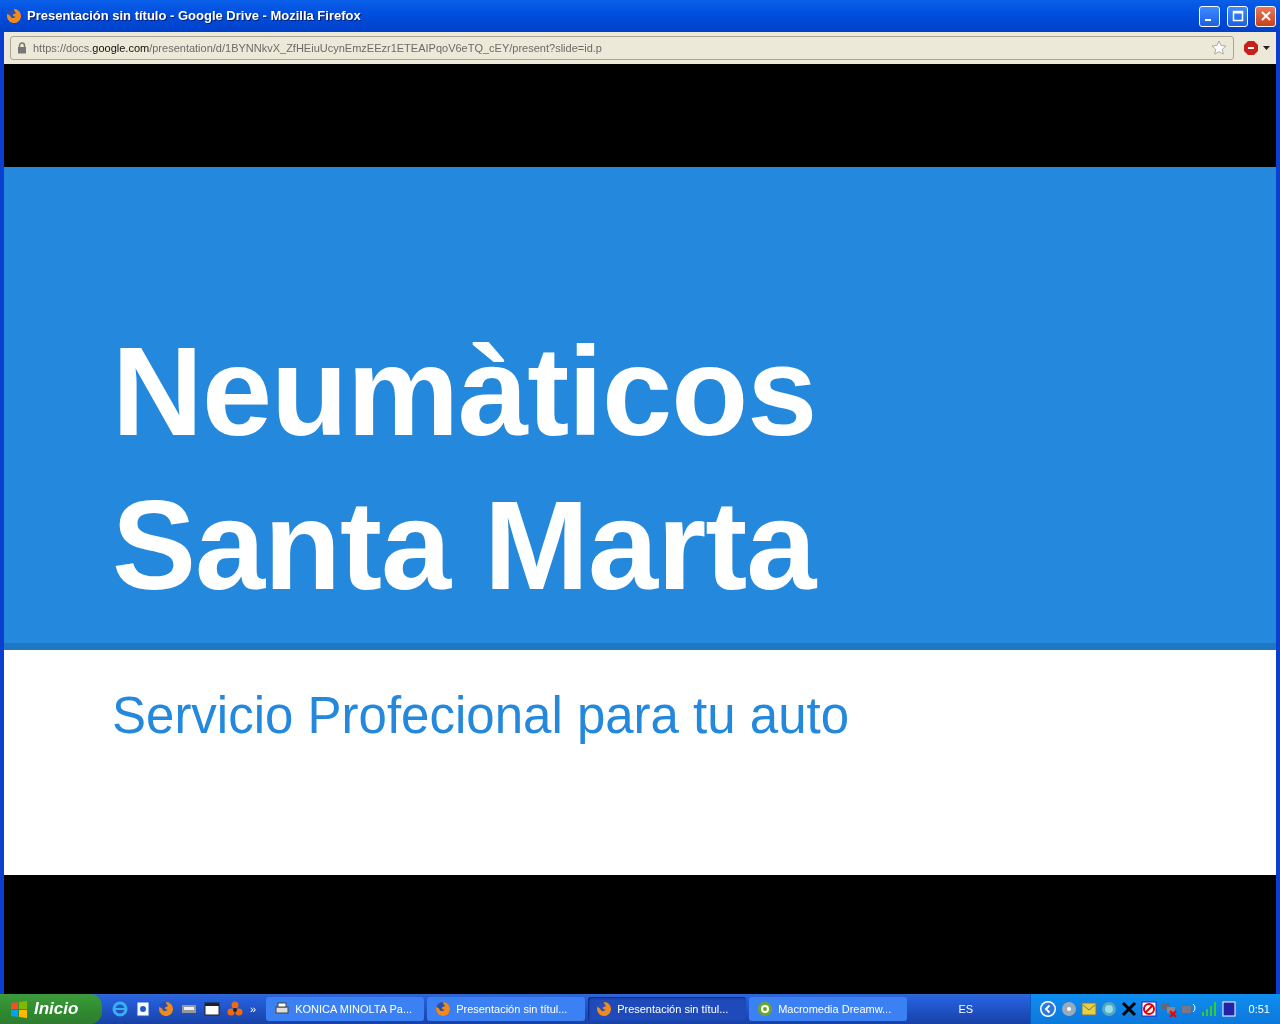 This screenshot has height=1024, width=1280. Describe the element at coordinates (22, 48) in the screenshot. I see `lock-icon` at that location.